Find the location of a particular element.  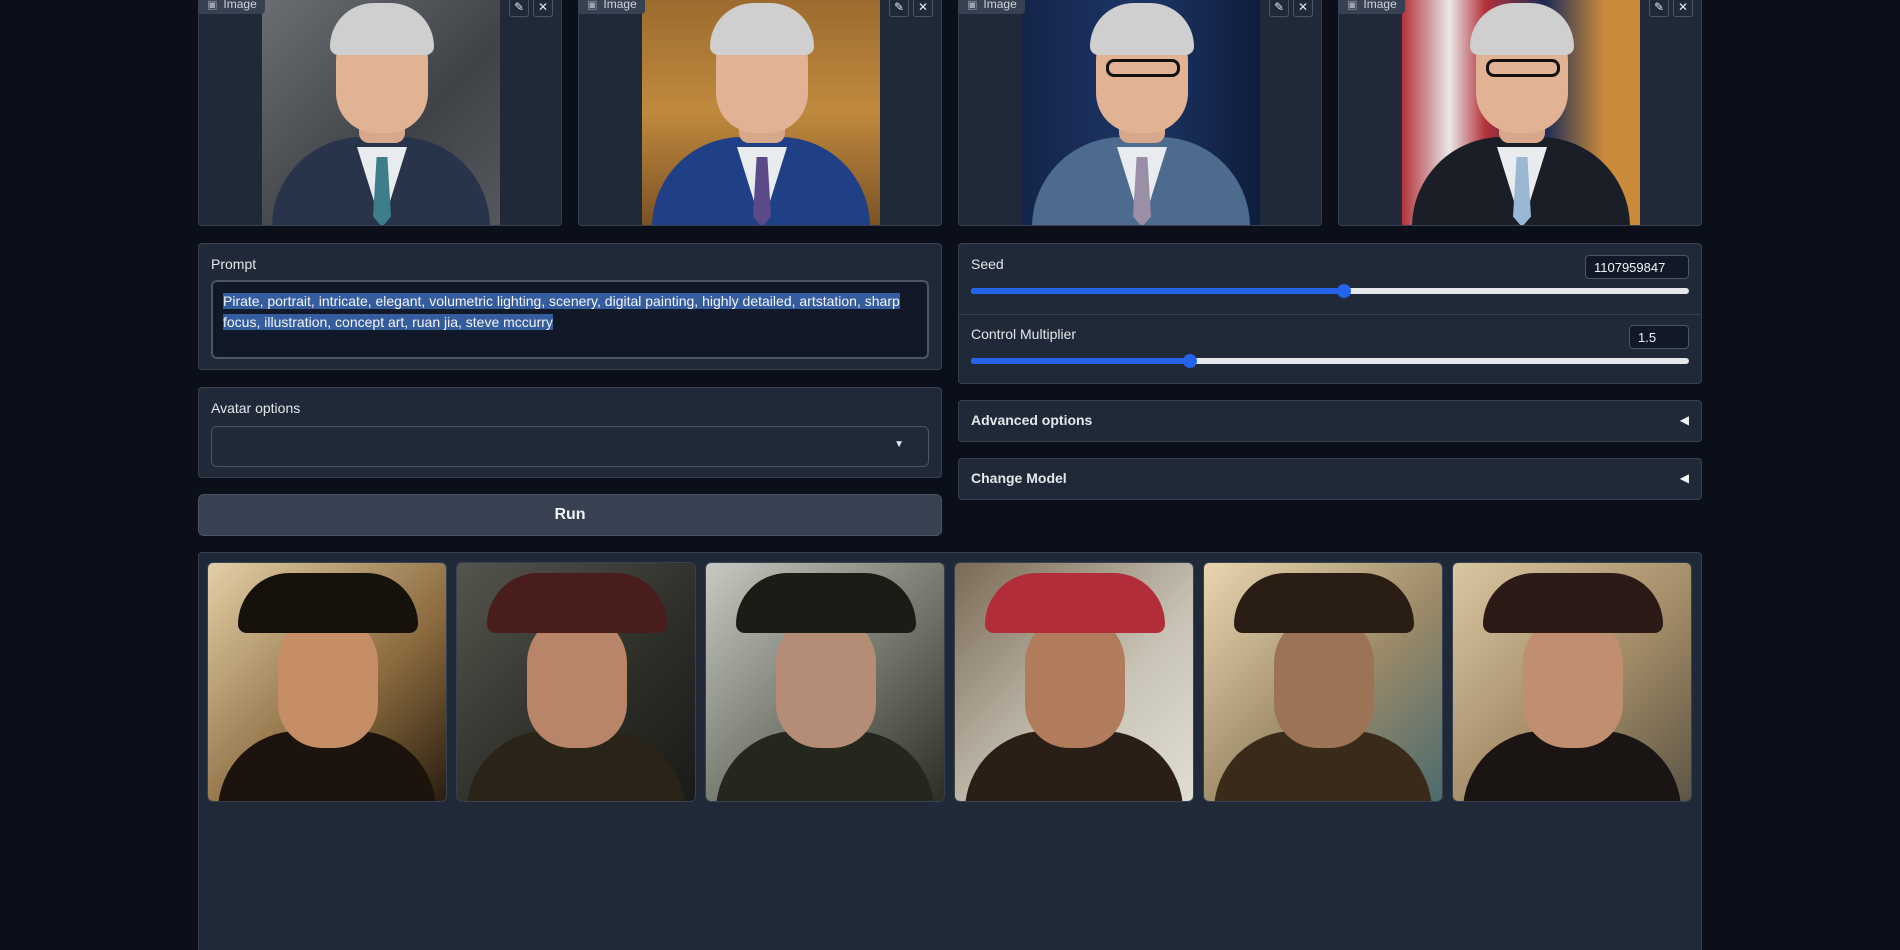

control-multiplier-label: Control Multiplier is located at coordinates (1024, 334).